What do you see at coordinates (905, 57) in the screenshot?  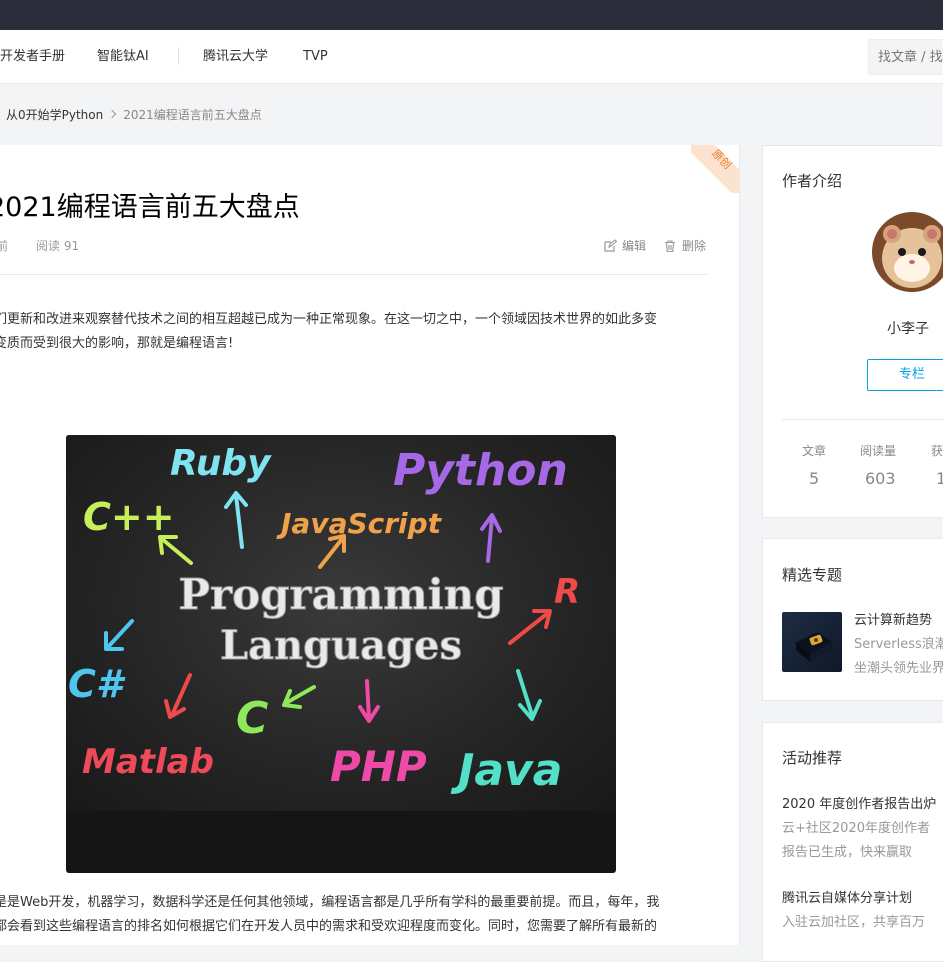 I see `search-input` at bounding box center [905, 57].